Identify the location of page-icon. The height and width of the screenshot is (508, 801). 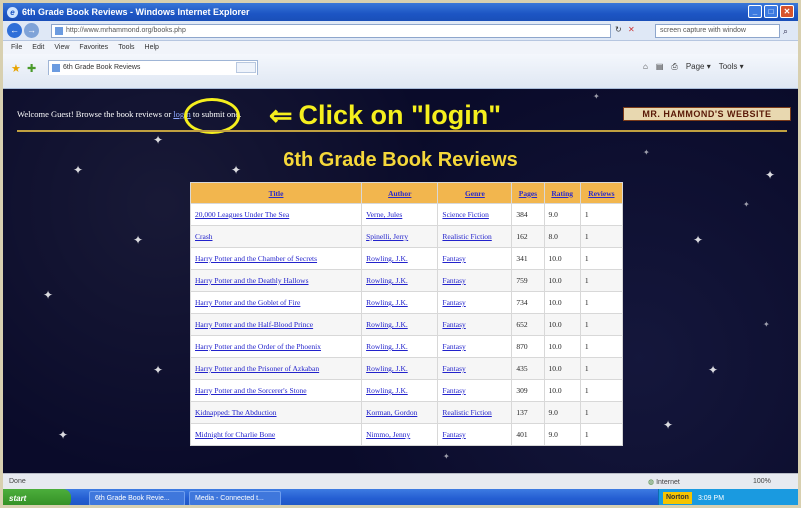
(59, 31).